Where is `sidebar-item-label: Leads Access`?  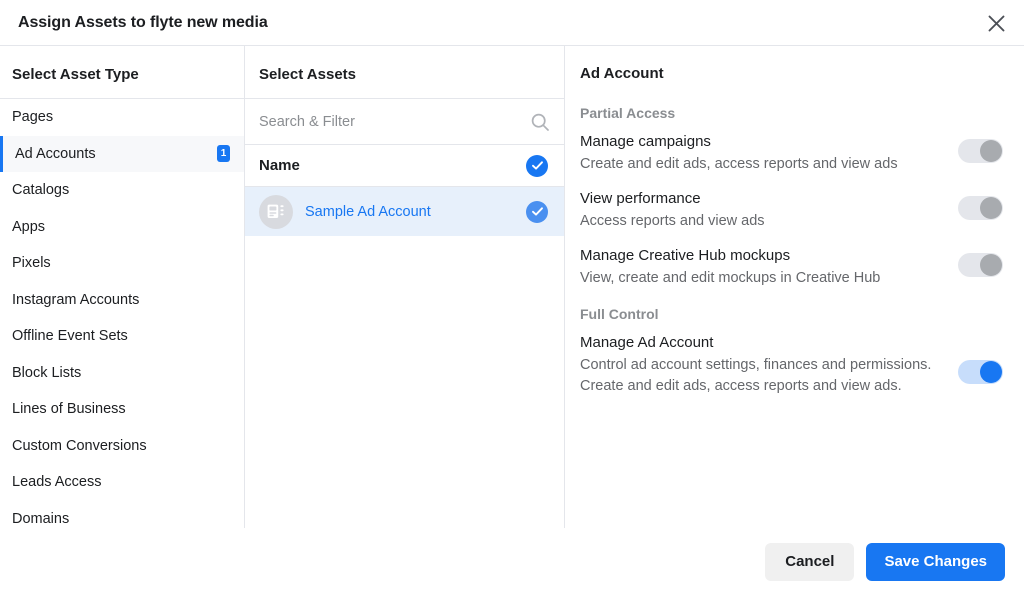 sidebar-item-label: Leads Access is located at coordinates (57, 482).